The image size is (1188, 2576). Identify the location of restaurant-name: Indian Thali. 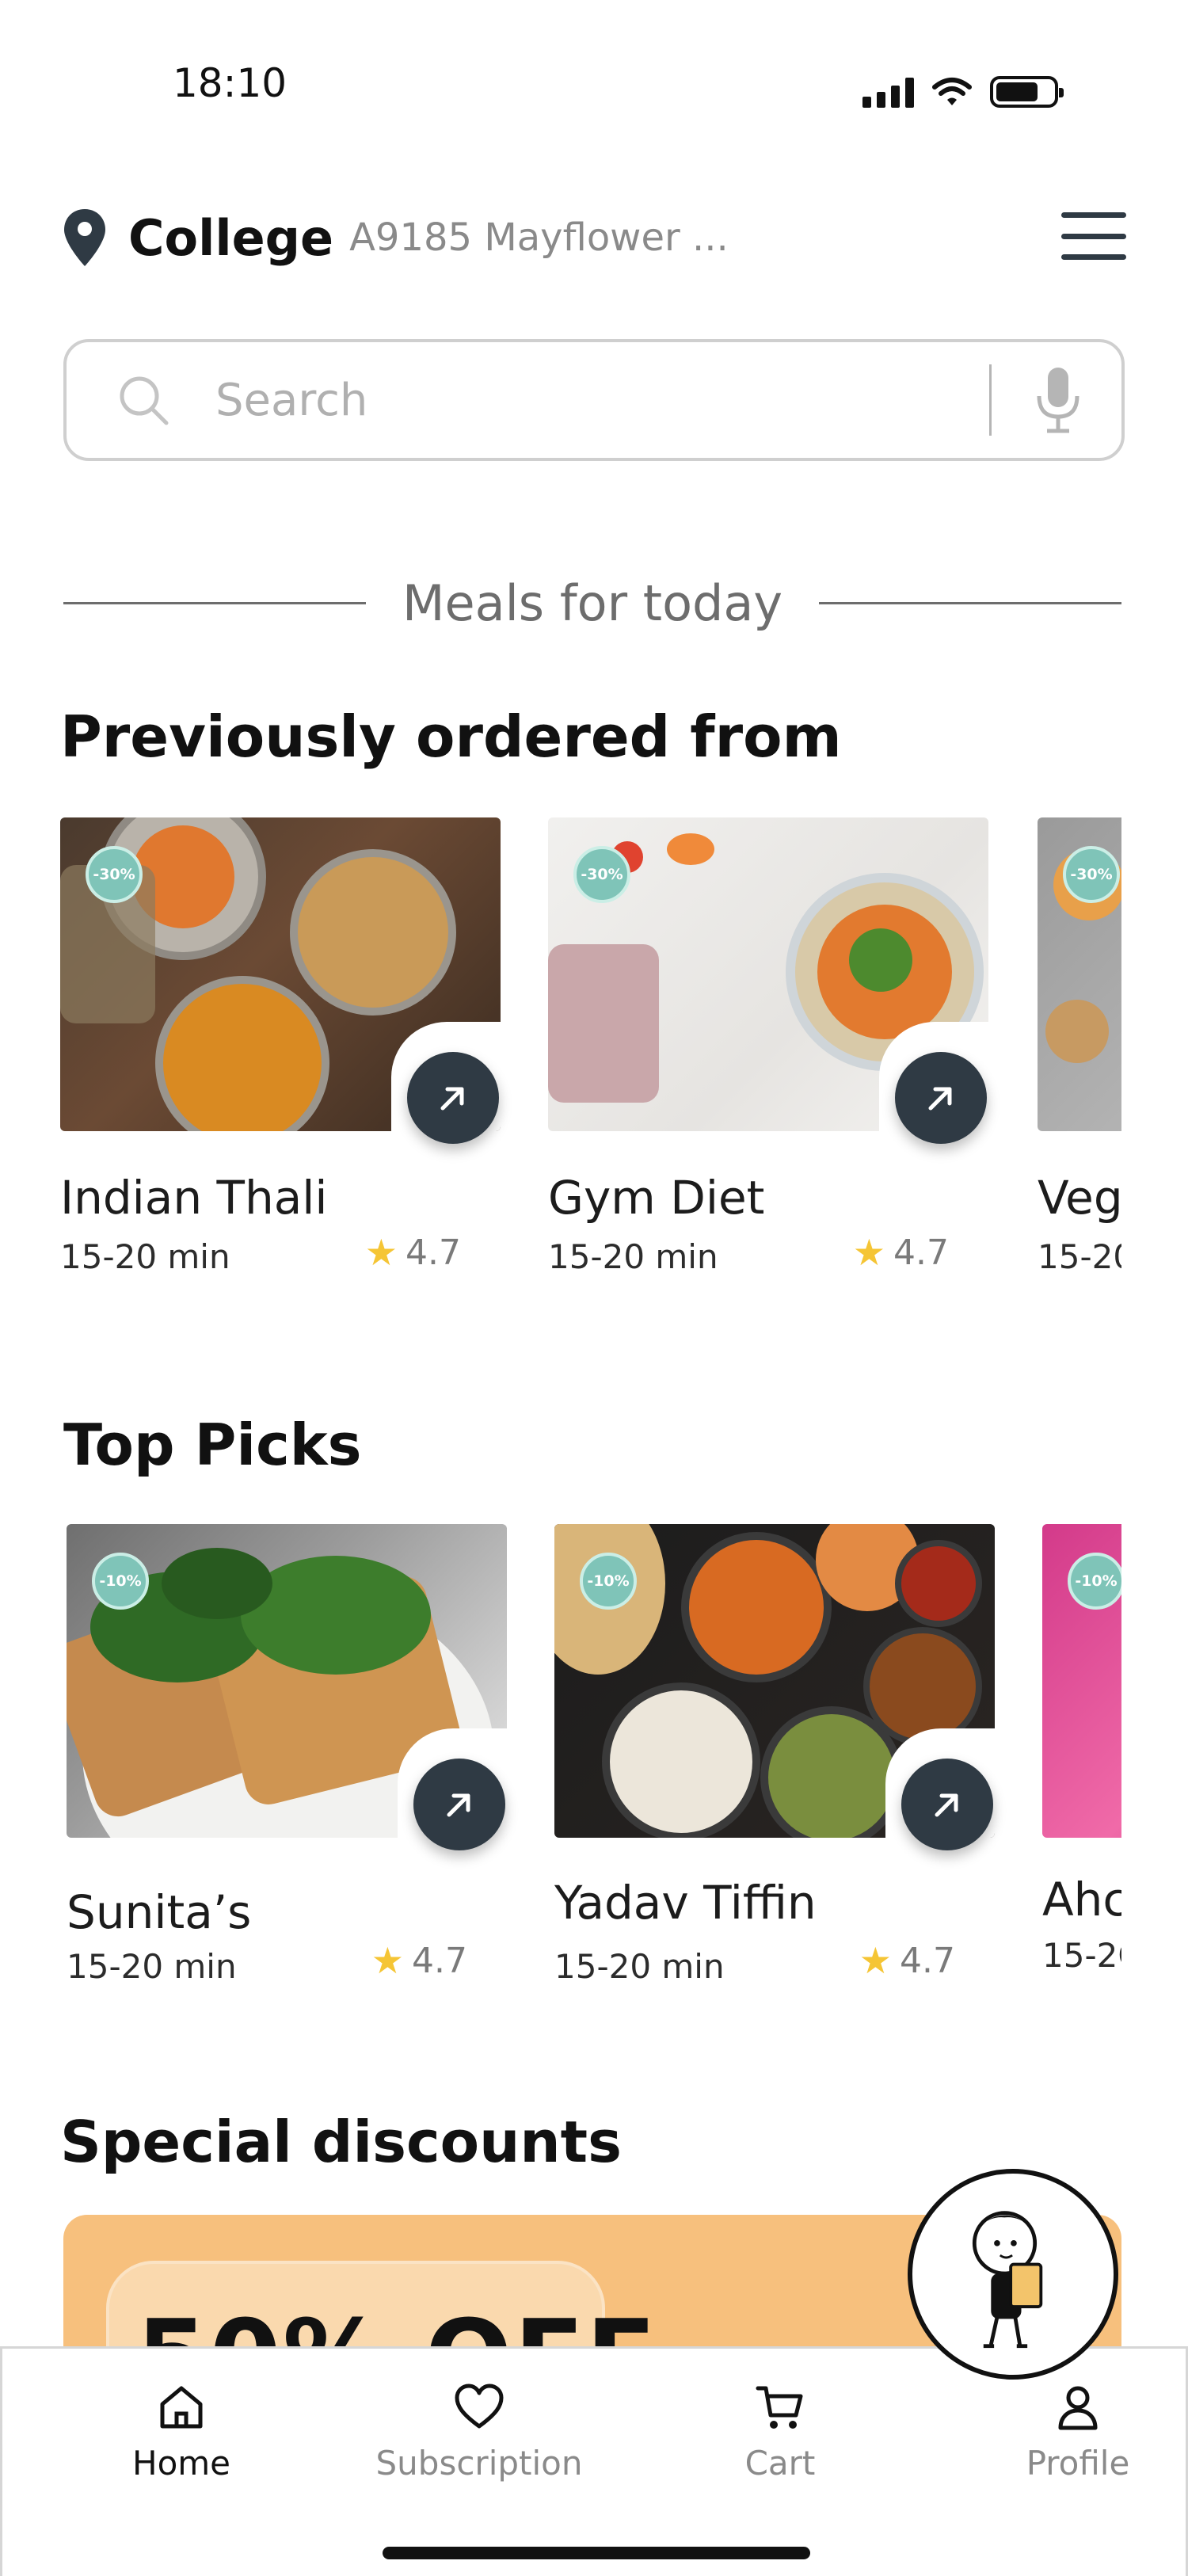
(194, 1198).